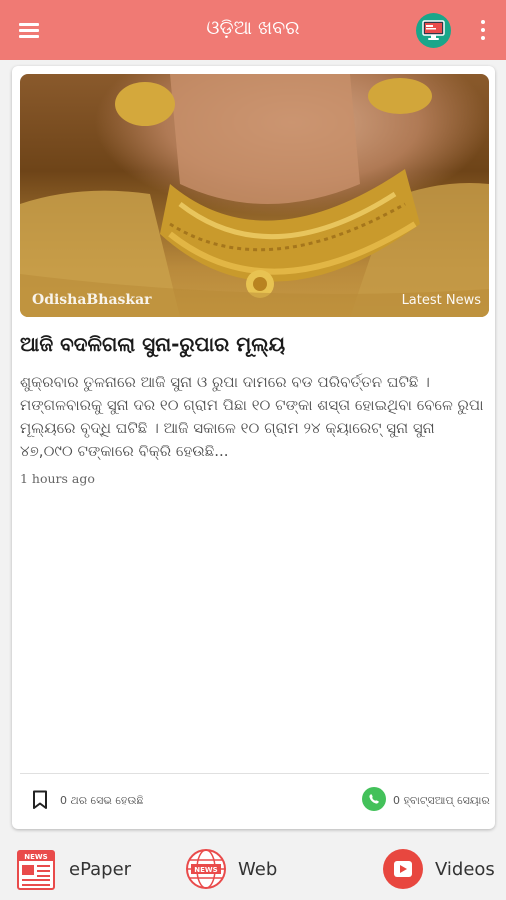 This screenshot has height=900, width=506. What do you see at coordinates (57, 478) in the screenshot?
I see `timestamp: 1 hours ago` at bounding box center [57, 478].